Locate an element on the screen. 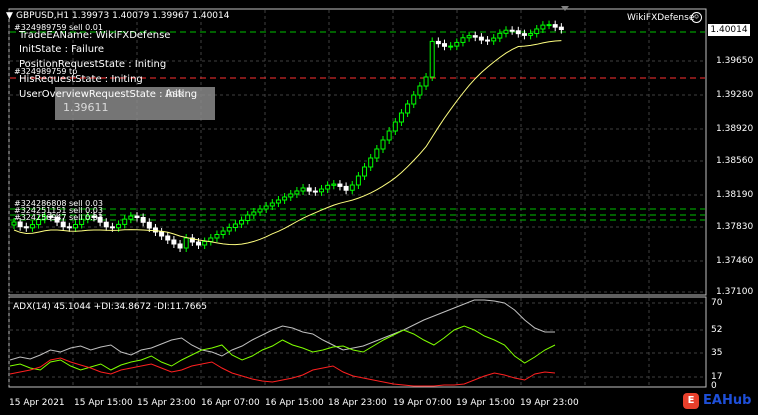 The width and height of the screenshot is (758, 415). ea-name-label: WikiFXDefense is located at coordinates (661, 18).